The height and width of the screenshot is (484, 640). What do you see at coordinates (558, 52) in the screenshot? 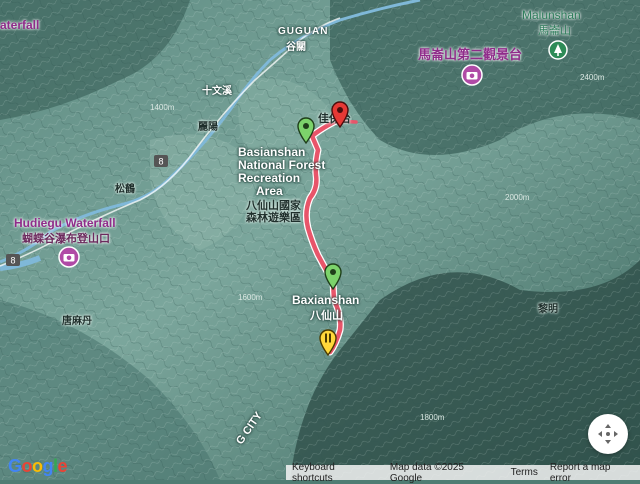
I see `park-icon` at bounding box center [558, 52].